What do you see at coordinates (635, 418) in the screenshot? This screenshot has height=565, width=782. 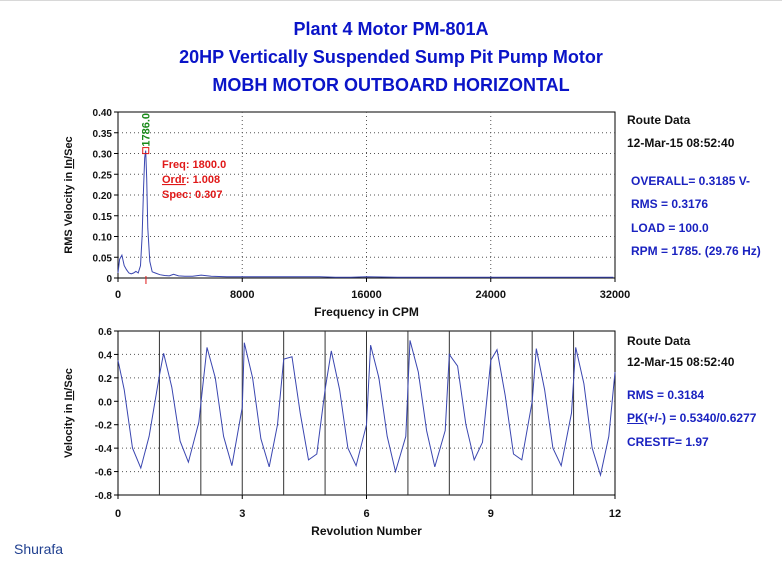 I see `peak-label: PK` at bounding box center [635, 418].